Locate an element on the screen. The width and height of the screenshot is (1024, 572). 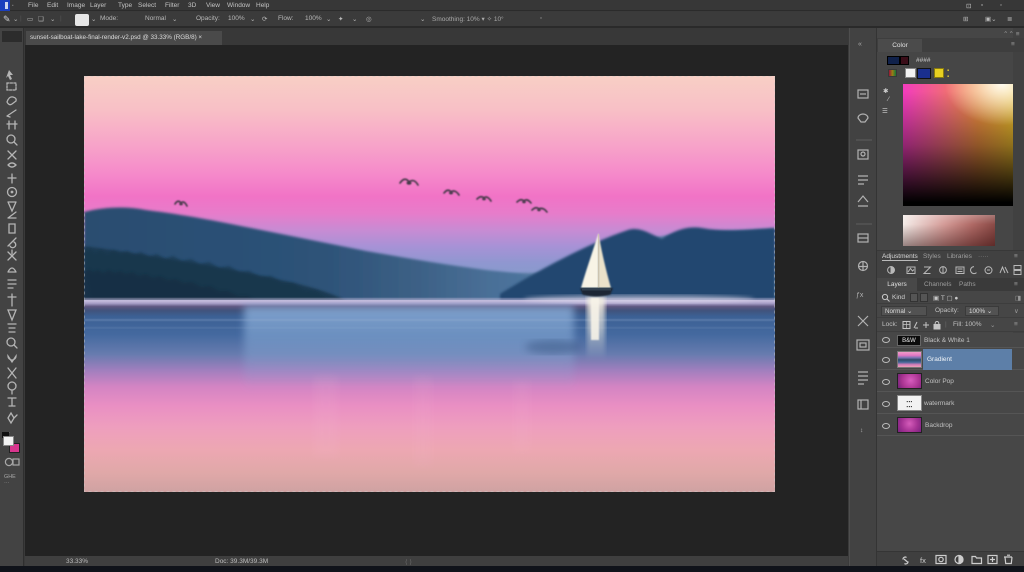
svg-text: GHE is located at coordinates (10, 477).